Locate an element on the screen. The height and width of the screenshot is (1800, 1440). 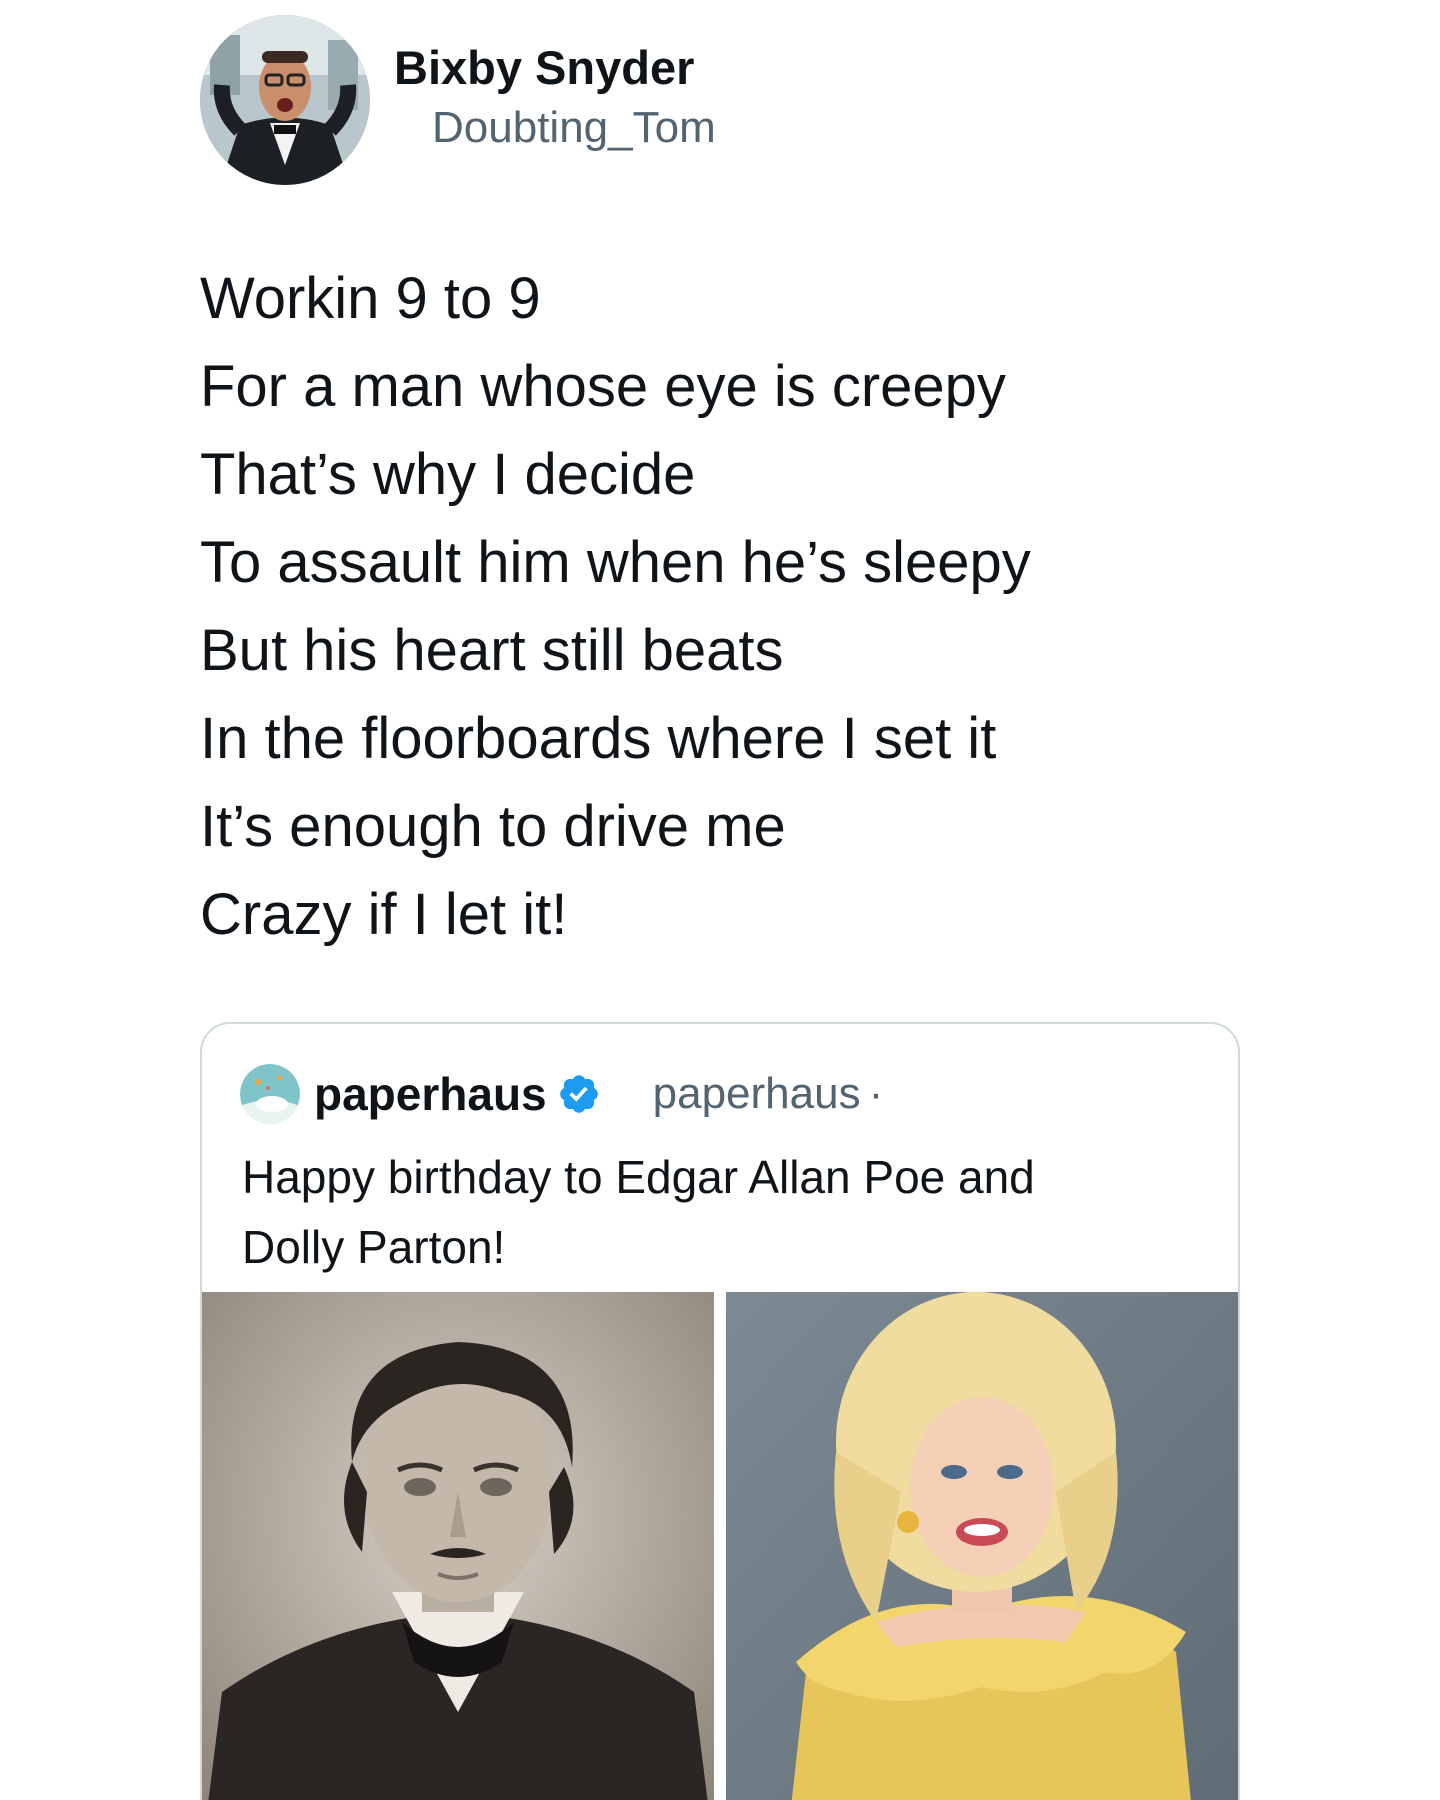
media-photo-right is located at coordinates (982, 1546).